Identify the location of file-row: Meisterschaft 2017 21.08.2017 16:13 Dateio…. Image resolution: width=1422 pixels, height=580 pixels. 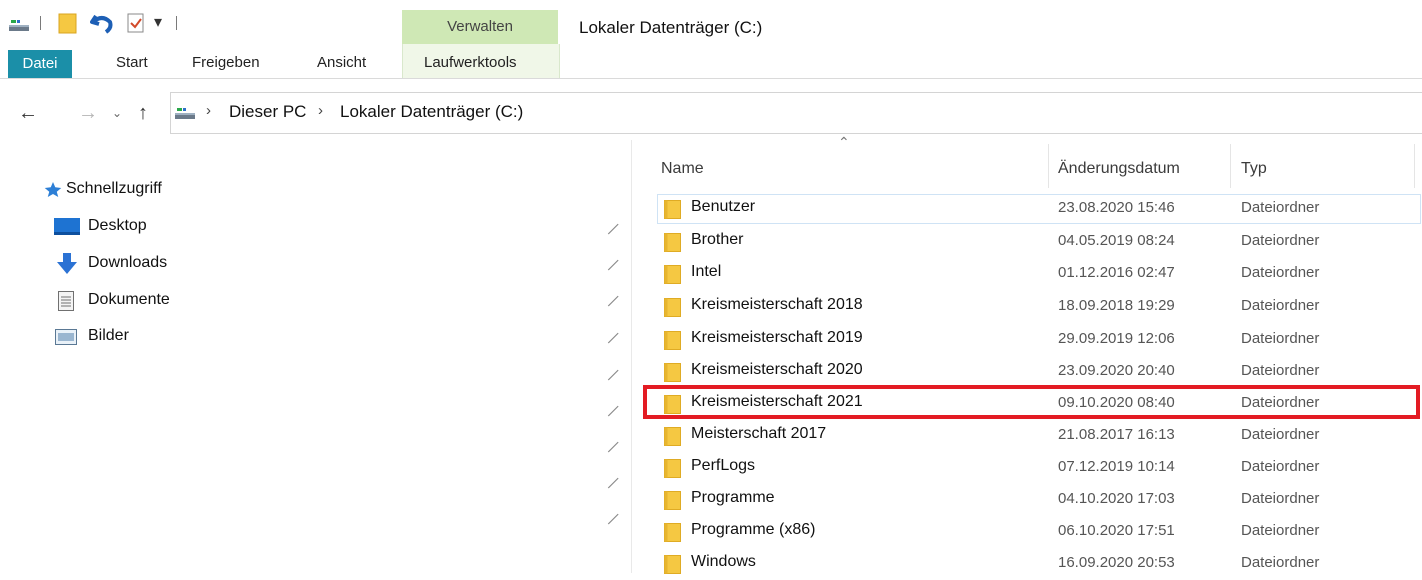
(1039, 436).